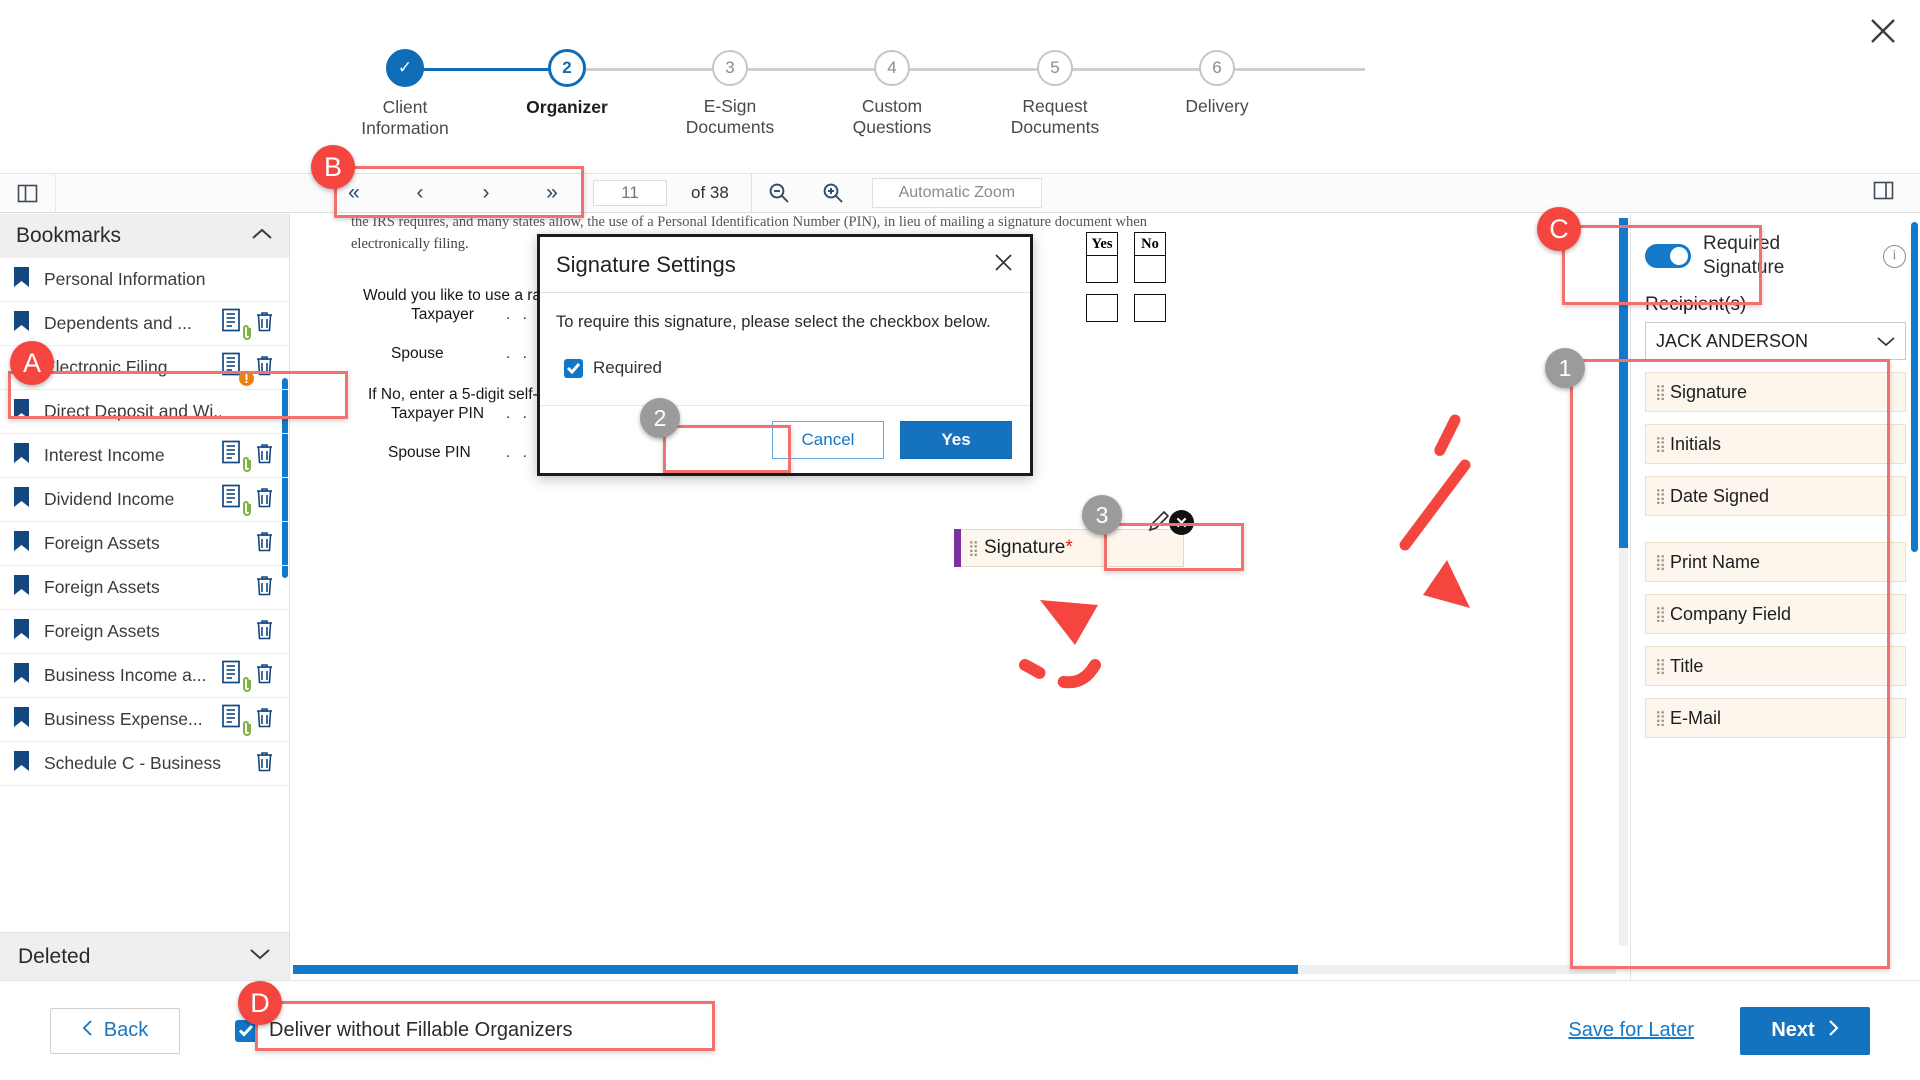 This screenshot has height=1080, width=1920. Describe the element at coordinates (892, 84) in the screenshot. I see `step-custom-questions: 4 Custom Questions` at that location.